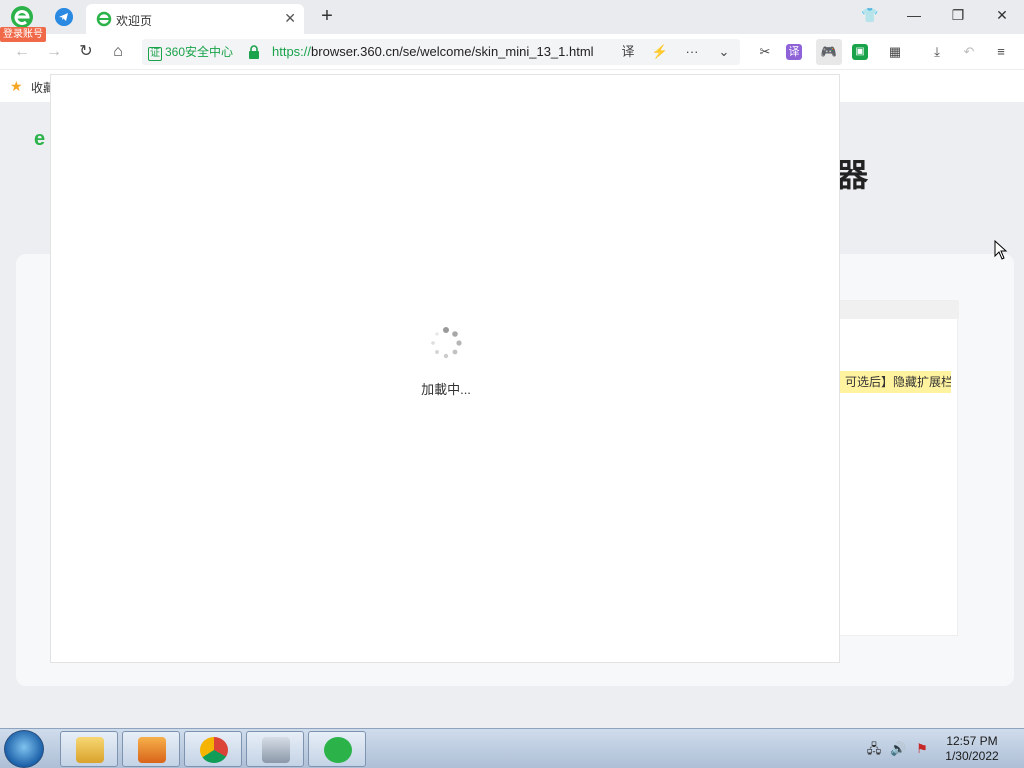  Describe the element at coordinates (972, 741) in the screenshot. I see `clock-time: 12:57 PM` at that location.